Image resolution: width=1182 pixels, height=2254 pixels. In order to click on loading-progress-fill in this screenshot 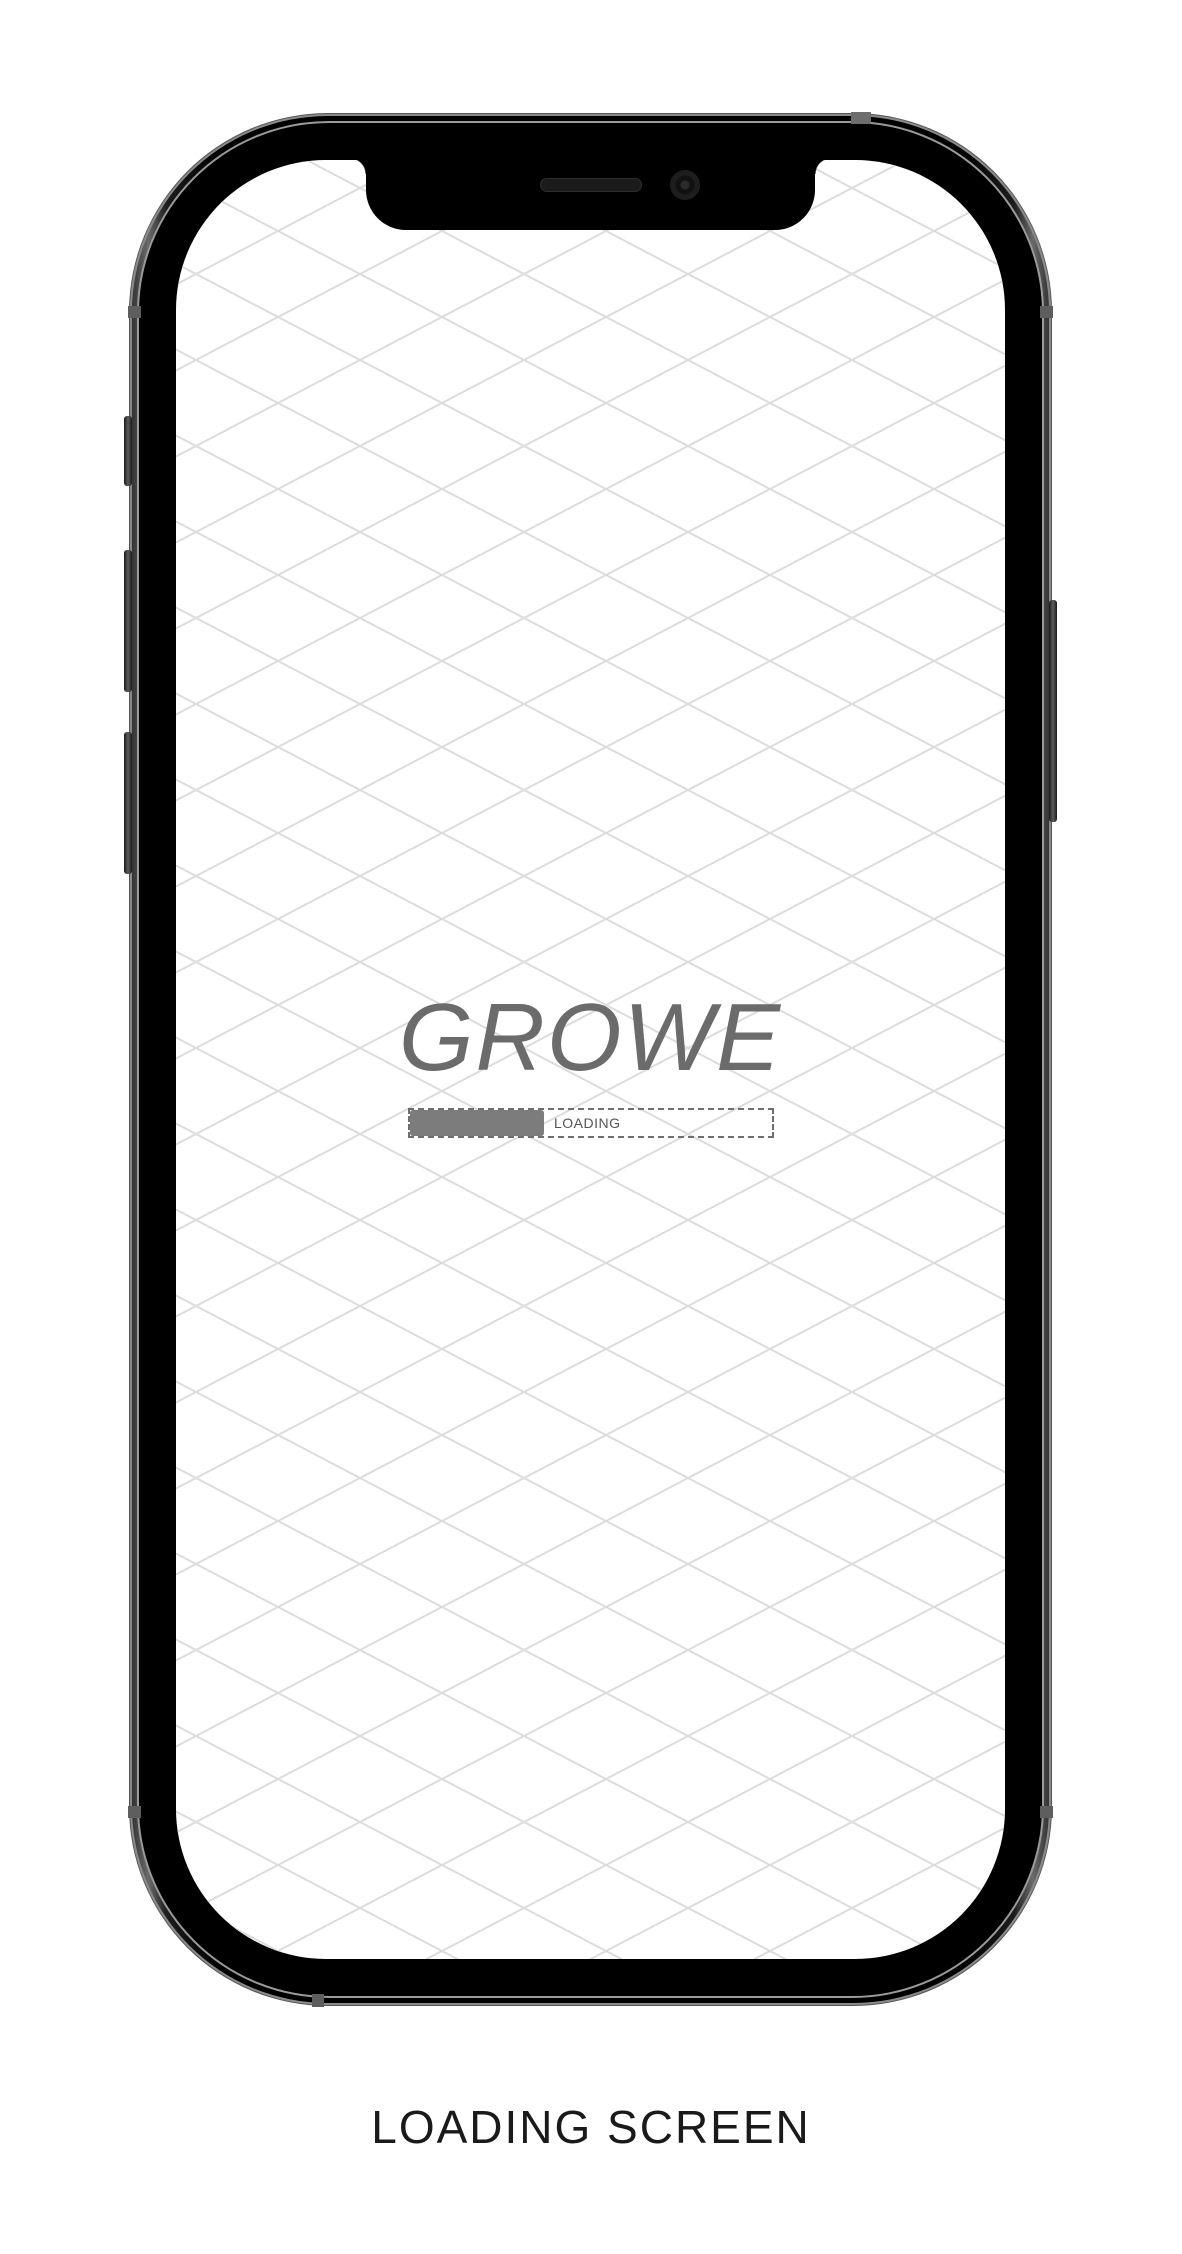, I will do `click(477, 1123)`.